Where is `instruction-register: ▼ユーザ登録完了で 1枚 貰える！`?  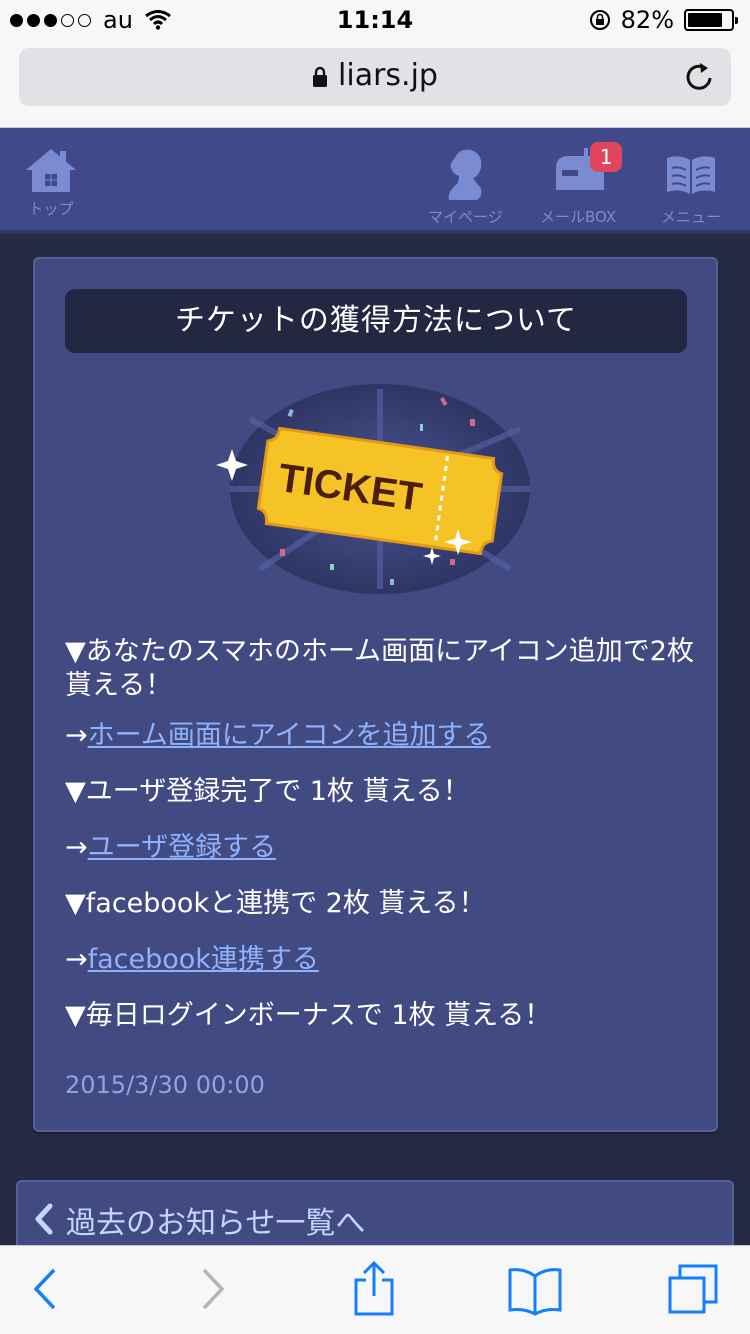 instruction-register: ▼ユーザ登録完了で 1枚 貰える！ is located at coordinates (267, 791).